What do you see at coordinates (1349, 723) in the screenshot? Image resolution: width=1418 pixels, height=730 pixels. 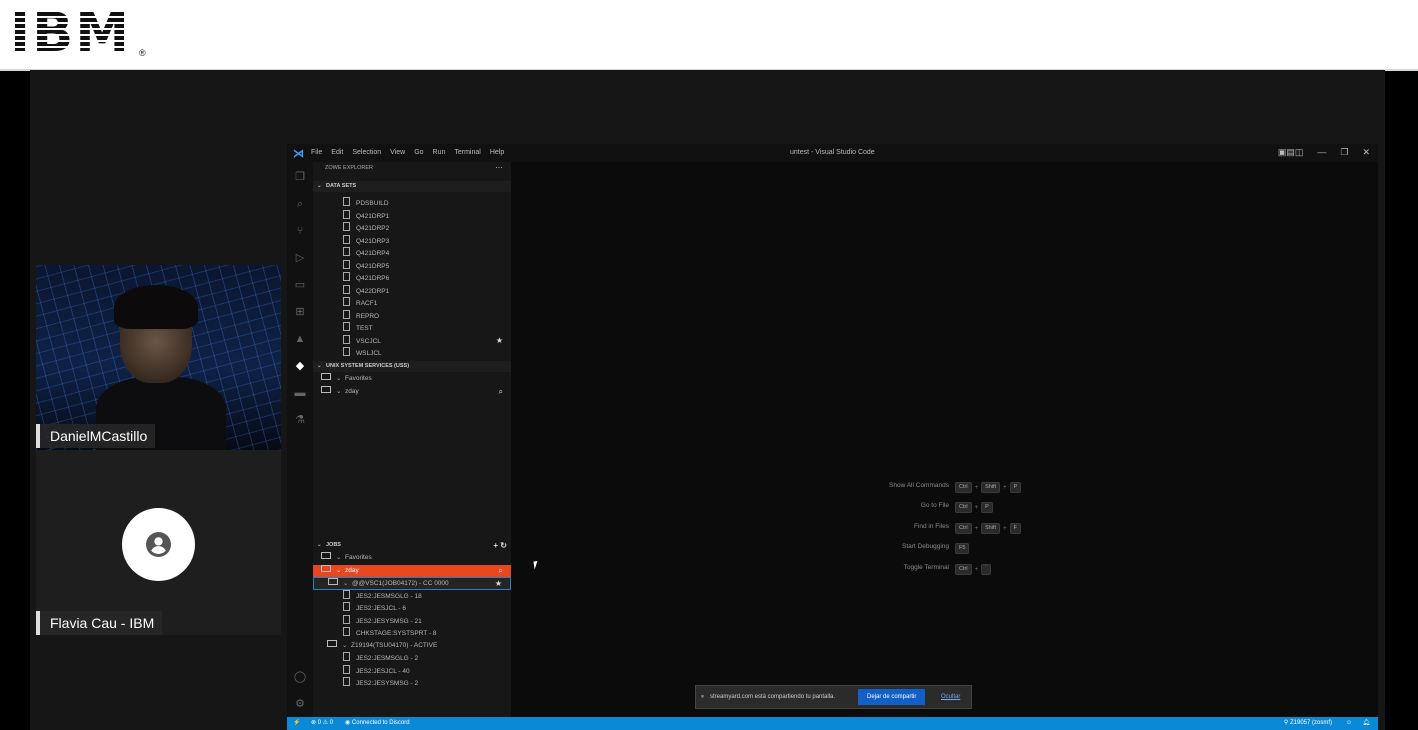 I see `feedback-icon: ☺` at bounding box center [1349, 723].